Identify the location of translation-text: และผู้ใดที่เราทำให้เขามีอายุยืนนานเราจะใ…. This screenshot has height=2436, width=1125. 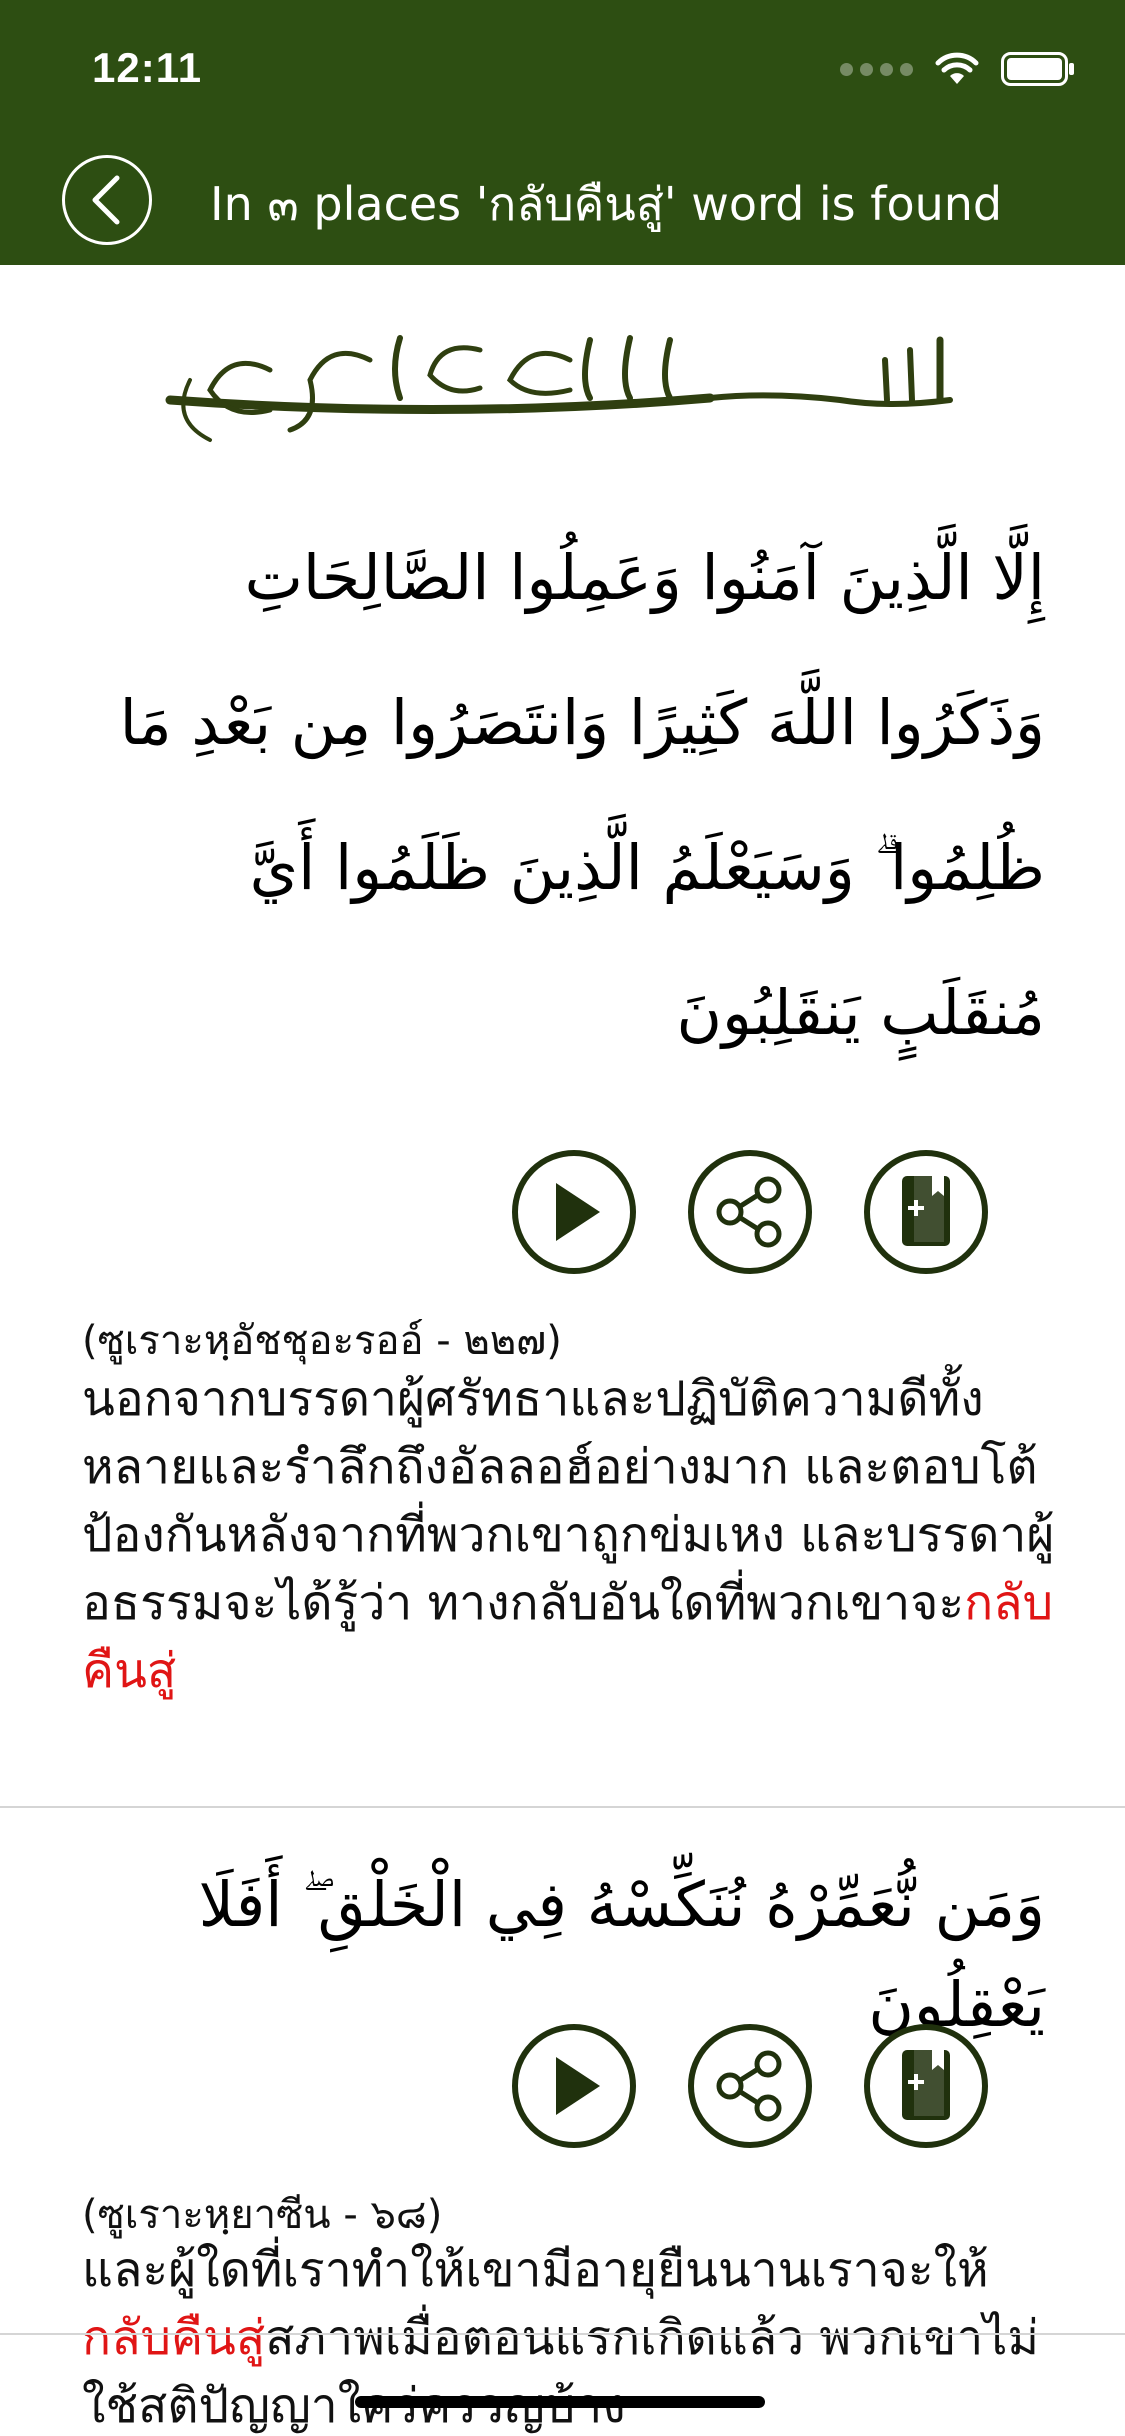
(535, 2270).